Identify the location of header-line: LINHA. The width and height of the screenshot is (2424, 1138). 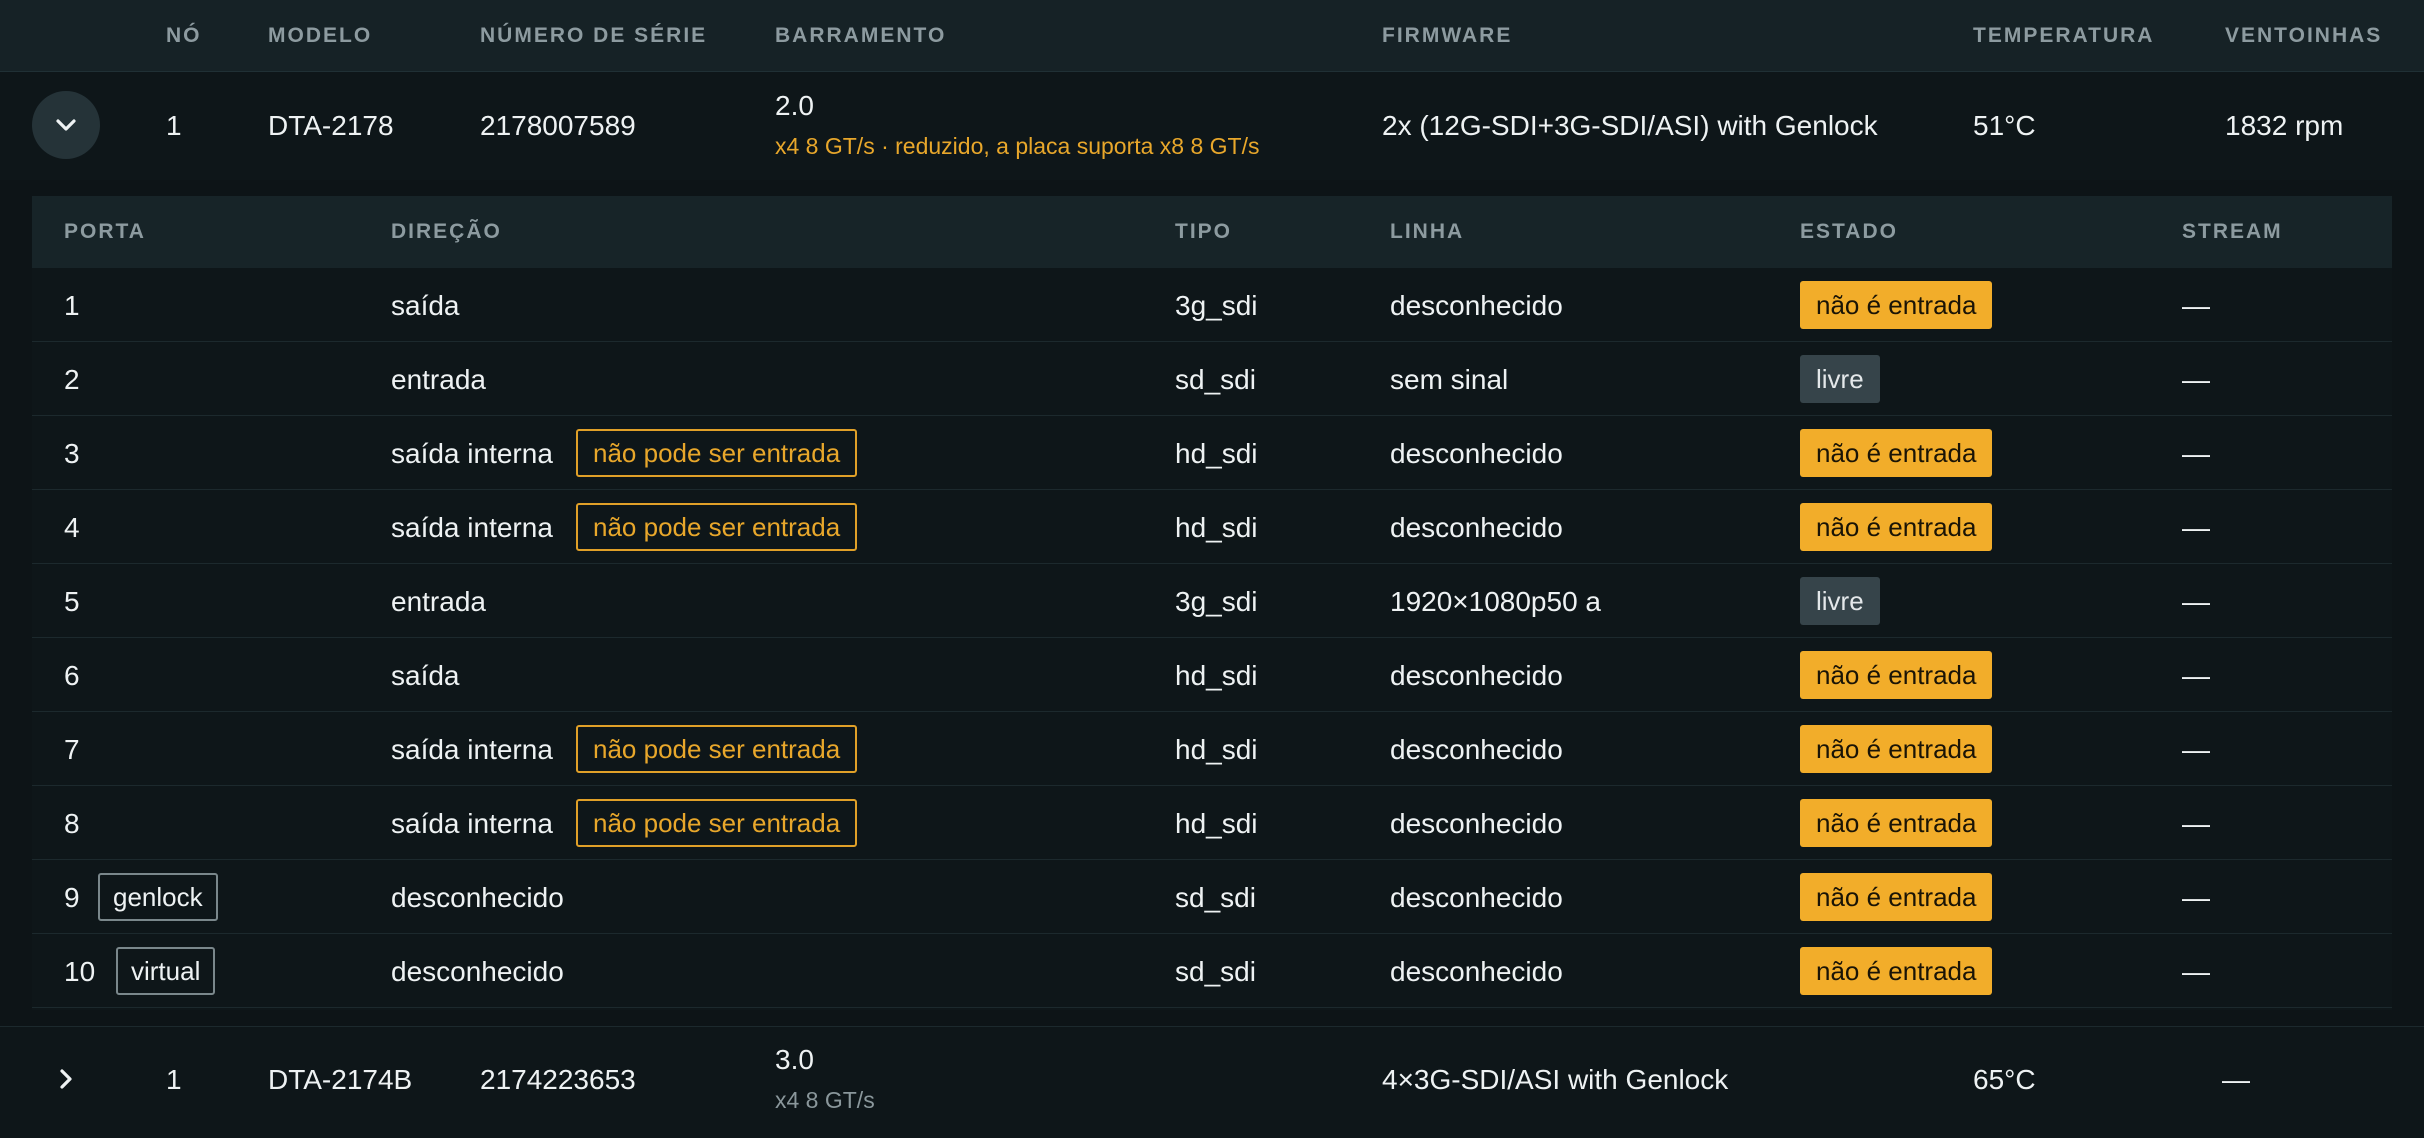
(1427, 232).